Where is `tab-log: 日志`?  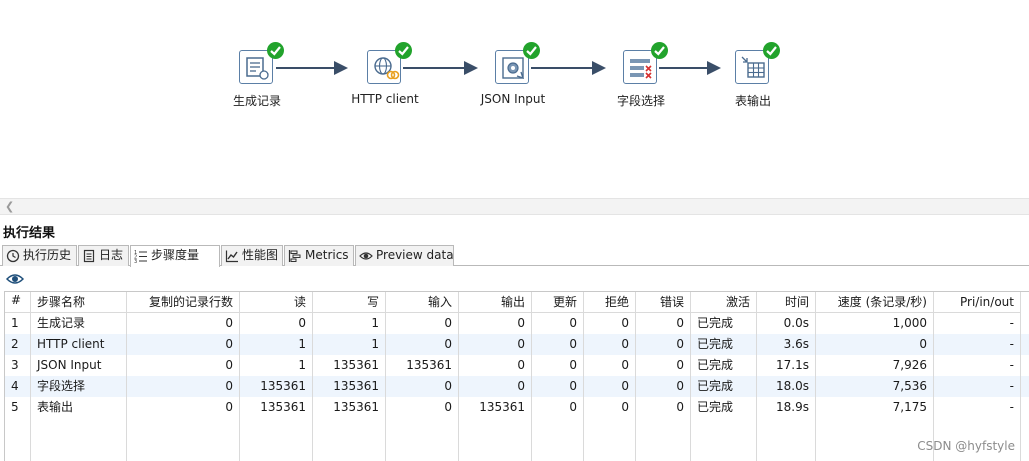 tab-log: 日志 is located at coordinates (103, 255).